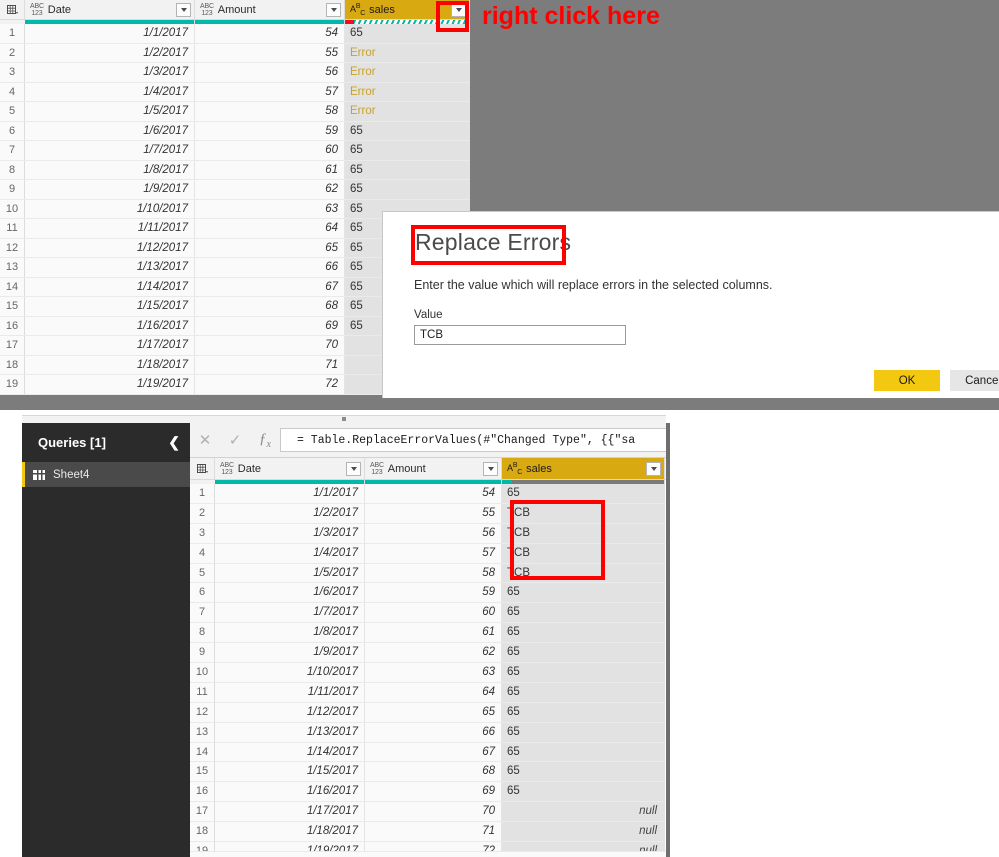 The image size is (999, 857). I want to click on cell-amount: 61, so click(270, 169).